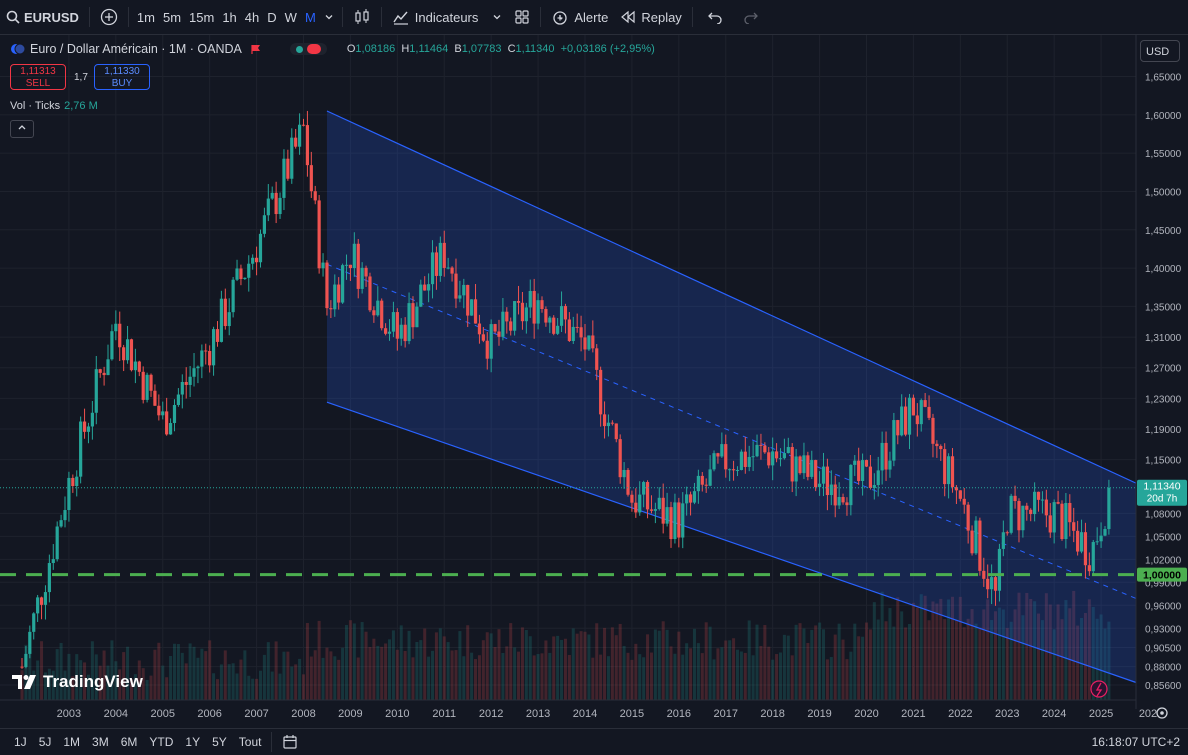  Describe the element at coordinates (1162, 713) in the screenshot. I see `axis-settings-button` at that location.